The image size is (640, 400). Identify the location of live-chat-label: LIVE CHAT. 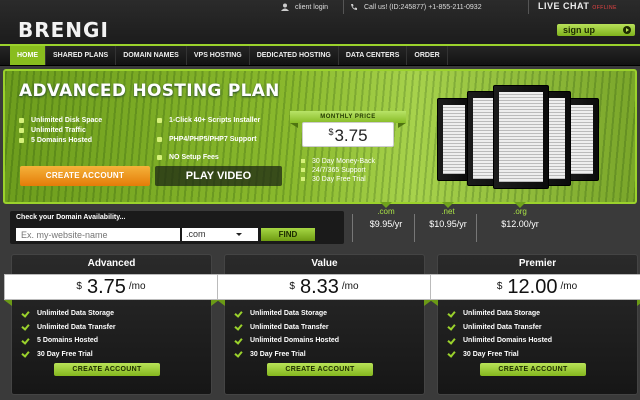
(564, 6).